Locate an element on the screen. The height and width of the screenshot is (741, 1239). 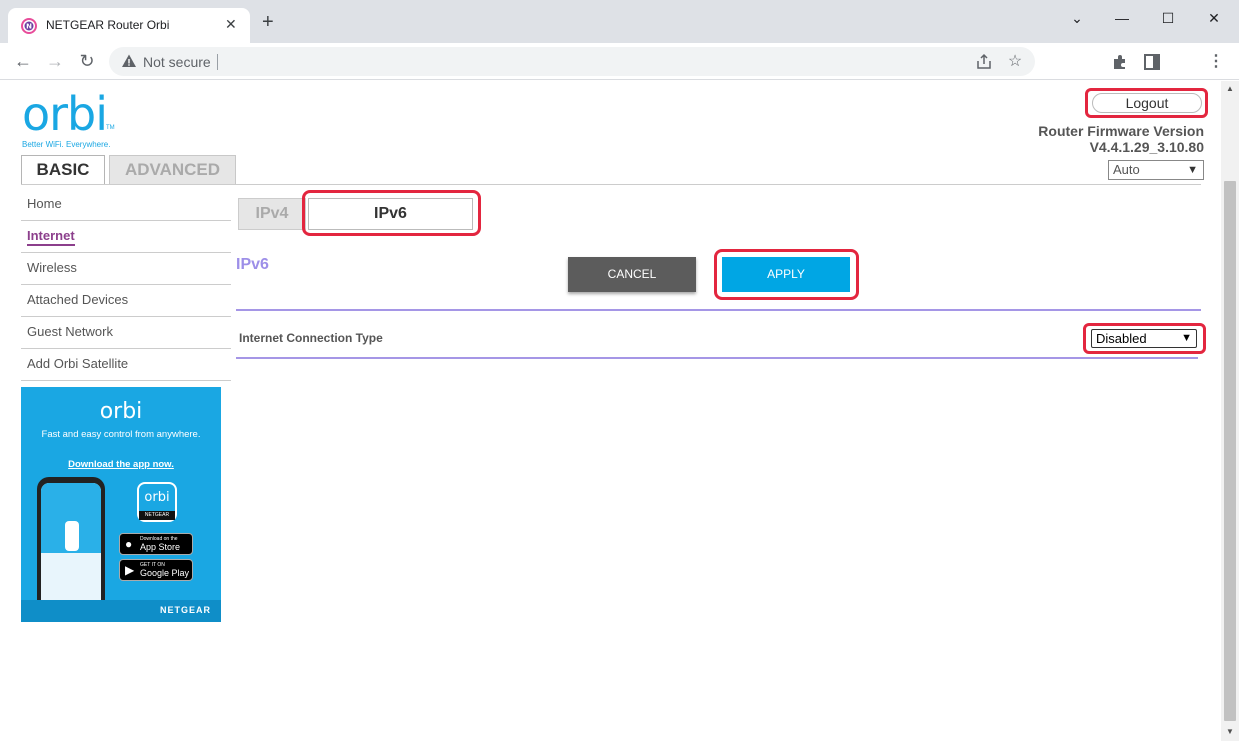
tab-title: NETGEAR Router Orbi is located at coordinates (108, 25).